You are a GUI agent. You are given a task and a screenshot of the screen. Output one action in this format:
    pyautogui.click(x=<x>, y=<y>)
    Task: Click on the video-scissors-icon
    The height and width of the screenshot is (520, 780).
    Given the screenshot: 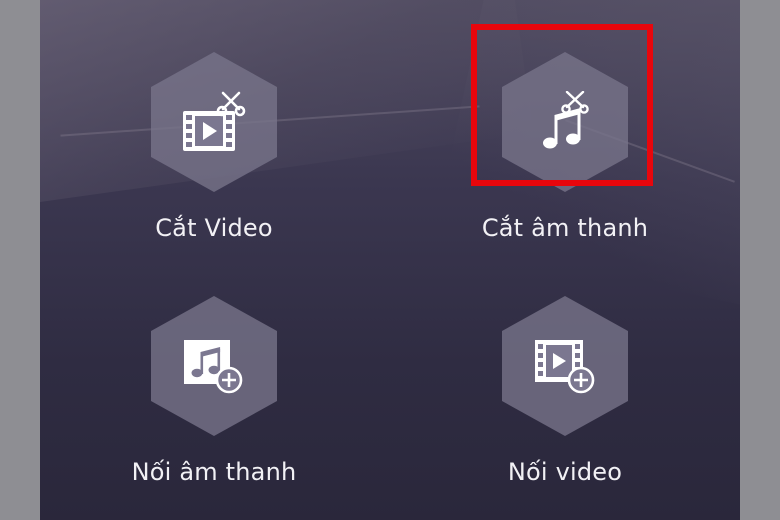 What is the action you would take?
    pyautogui.click(x=214, y=121)
    